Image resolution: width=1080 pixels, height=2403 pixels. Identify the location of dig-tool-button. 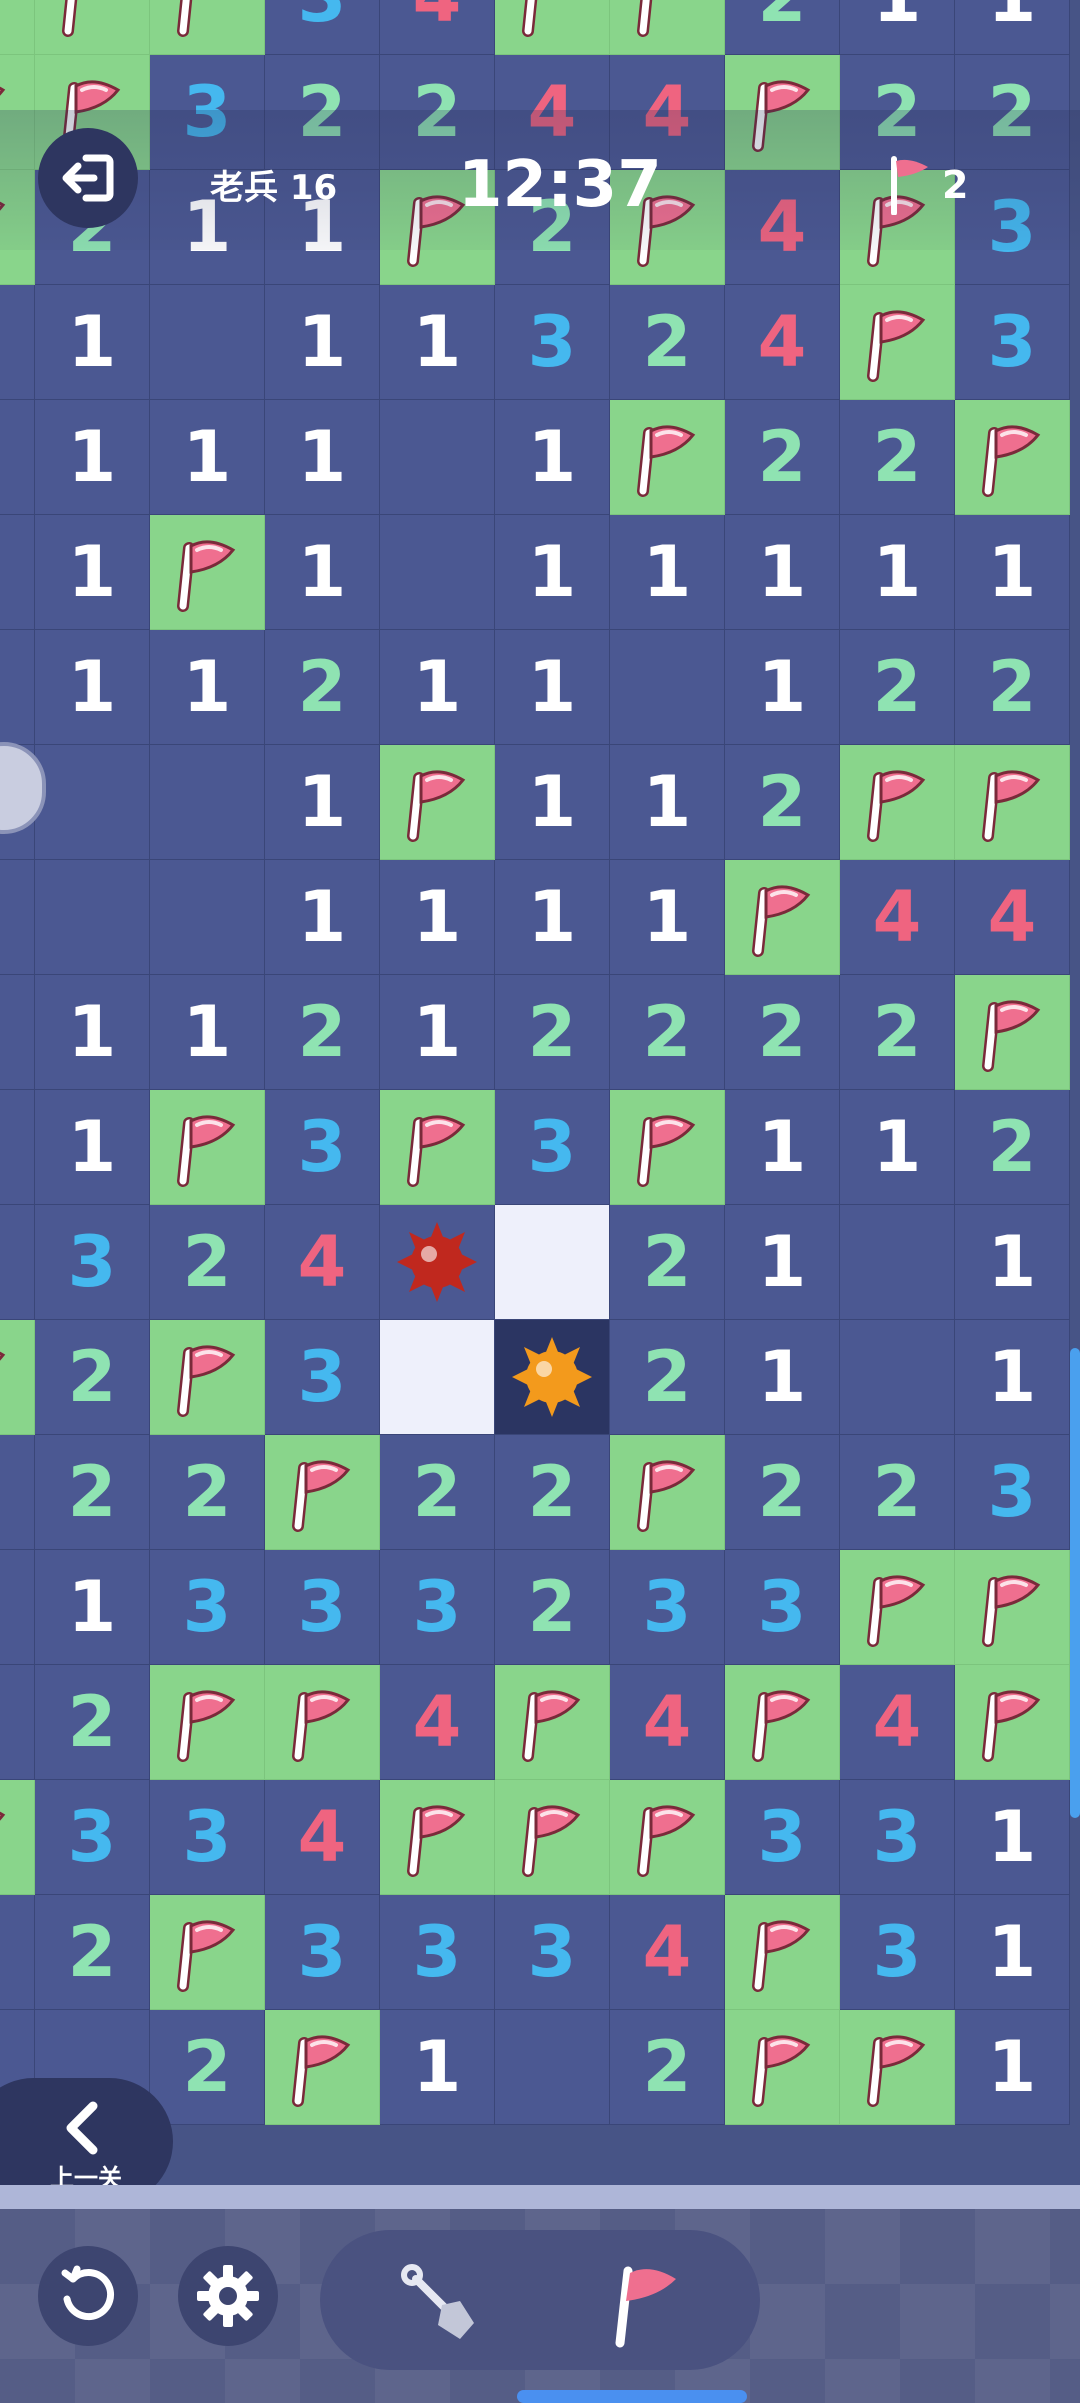
(440, 2305).